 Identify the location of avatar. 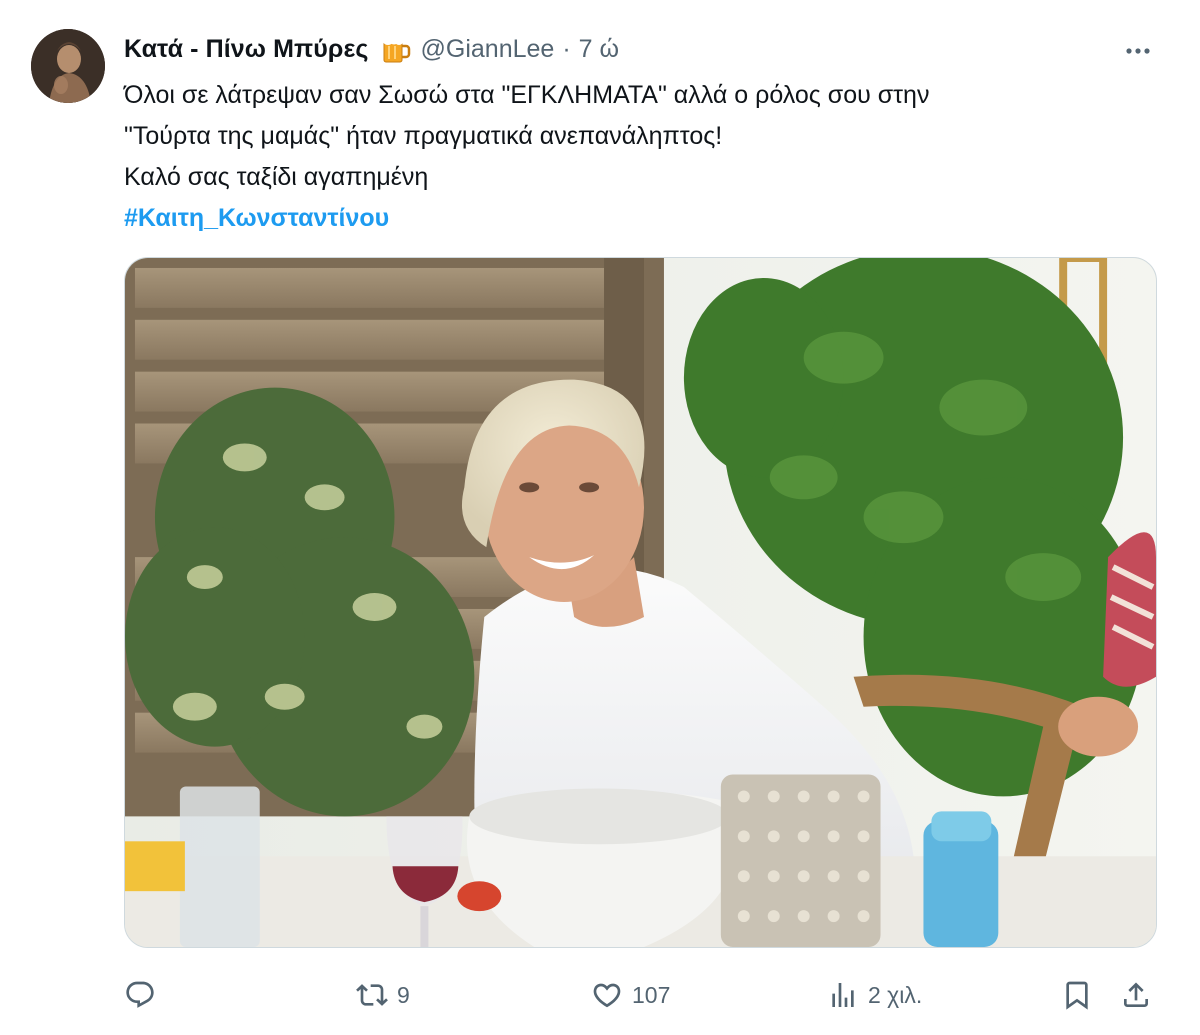
(68, 66).